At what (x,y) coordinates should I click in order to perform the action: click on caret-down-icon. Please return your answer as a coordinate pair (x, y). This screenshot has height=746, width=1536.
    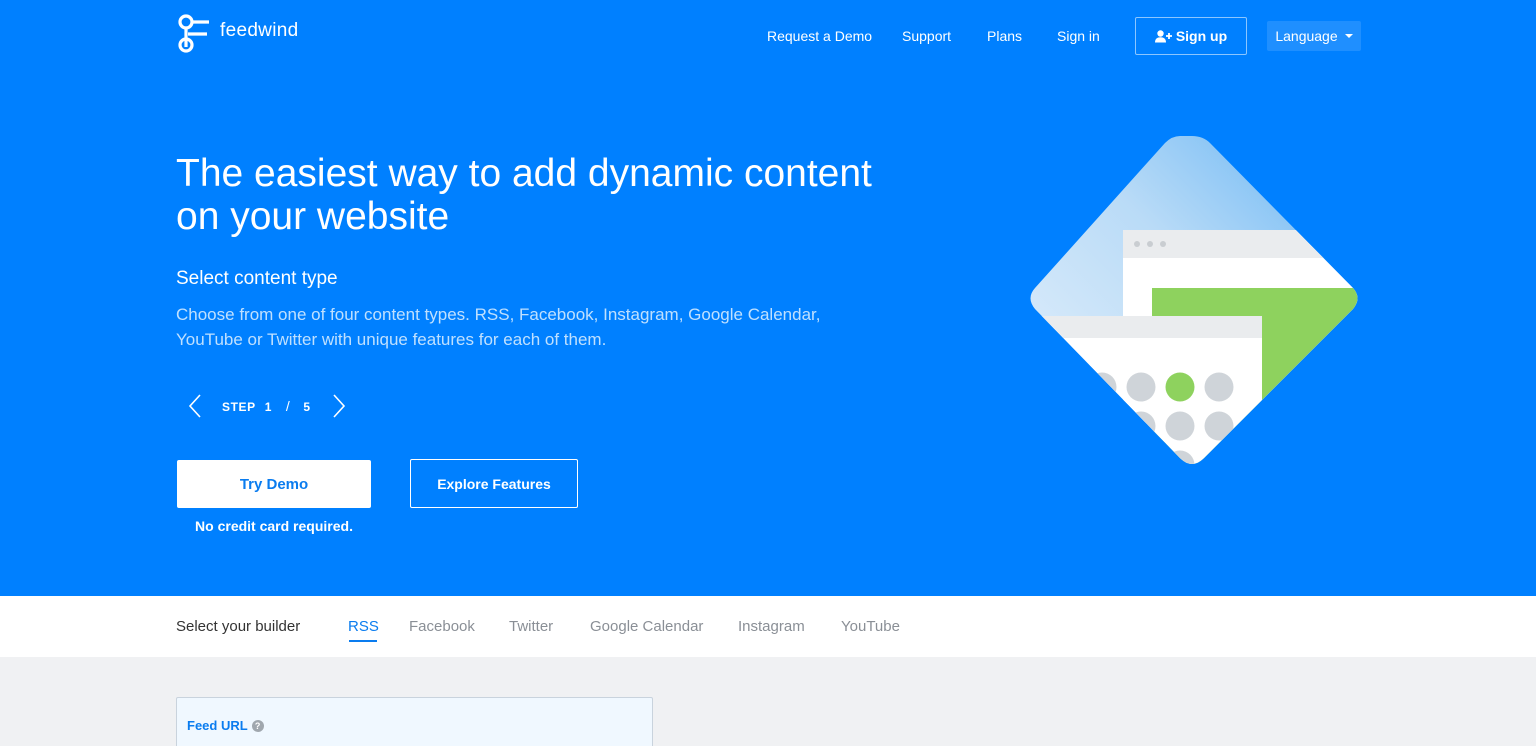
    Looking at the image, I should click on (1348, 36).